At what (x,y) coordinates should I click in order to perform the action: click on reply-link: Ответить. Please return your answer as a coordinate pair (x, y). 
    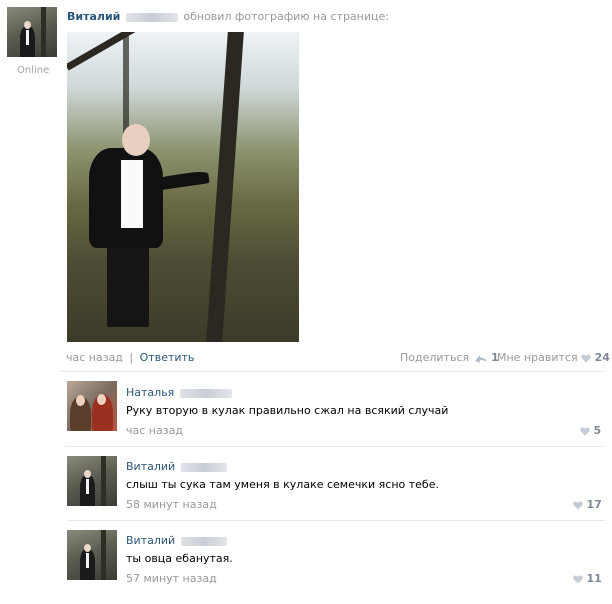
    Looking at the image, I should click on (167, 357).